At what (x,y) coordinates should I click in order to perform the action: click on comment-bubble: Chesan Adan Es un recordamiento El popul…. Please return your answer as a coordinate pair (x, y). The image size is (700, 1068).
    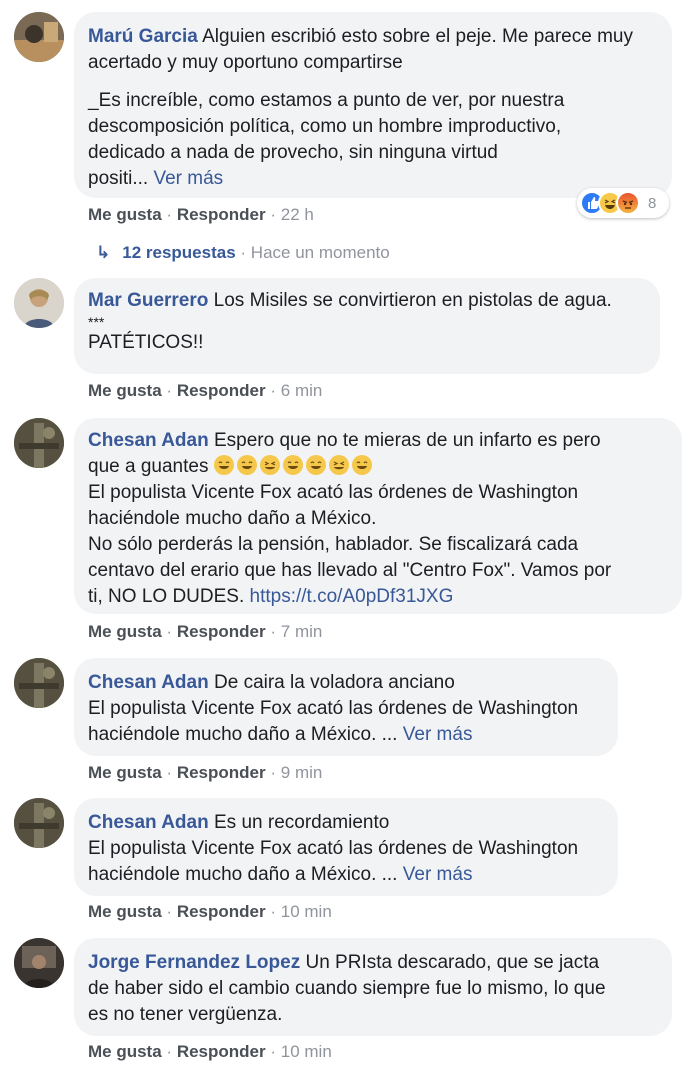
    Looking at the image, I should click on (346, 847).